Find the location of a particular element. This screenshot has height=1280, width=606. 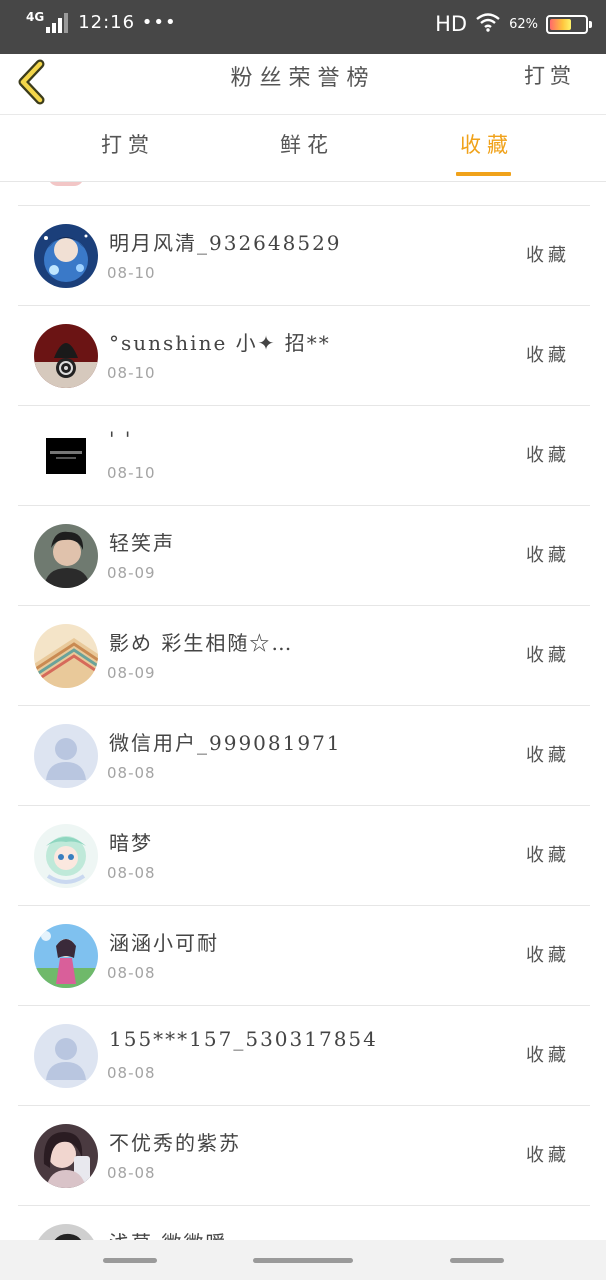

battery-percent: 62% is located at coordinates (523, 24).